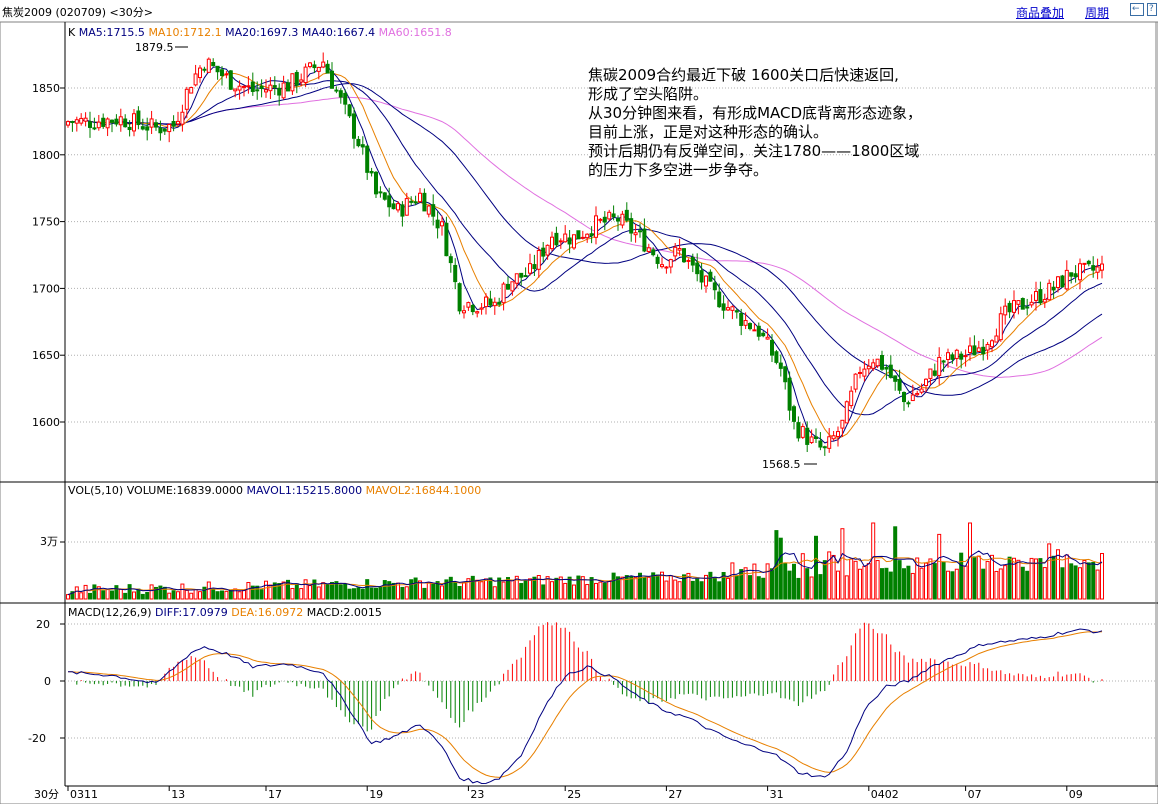 The width and height of the screenshot is (1158, 804). What do you see at coordinates (46, 155) in the screenshot?
I see `y-tick-label: 1800` at bounding box center [46, 155].